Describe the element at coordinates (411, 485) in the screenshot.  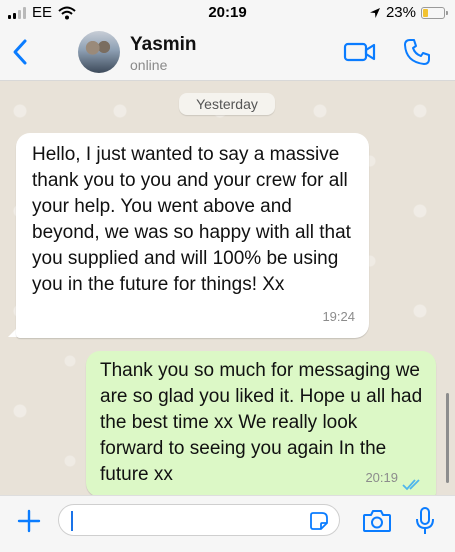
I see `read-receipt-icon` at that location.